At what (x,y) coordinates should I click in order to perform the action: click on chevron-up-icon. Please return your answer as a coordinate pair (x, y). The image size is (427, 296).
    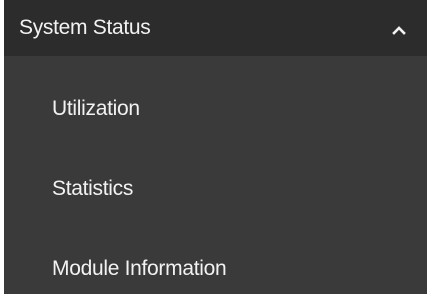
    Looking at the image, I should click on (399, 30).